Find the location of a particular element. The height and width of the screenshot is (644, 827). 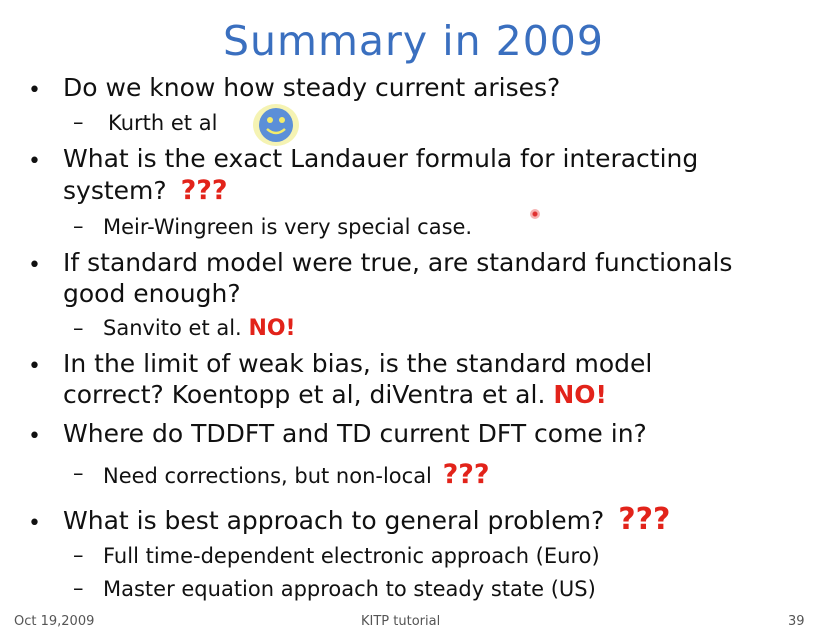

sub-bullet-text-row: Need corrections, but non-local ??? is located at coordinates (296, 474).